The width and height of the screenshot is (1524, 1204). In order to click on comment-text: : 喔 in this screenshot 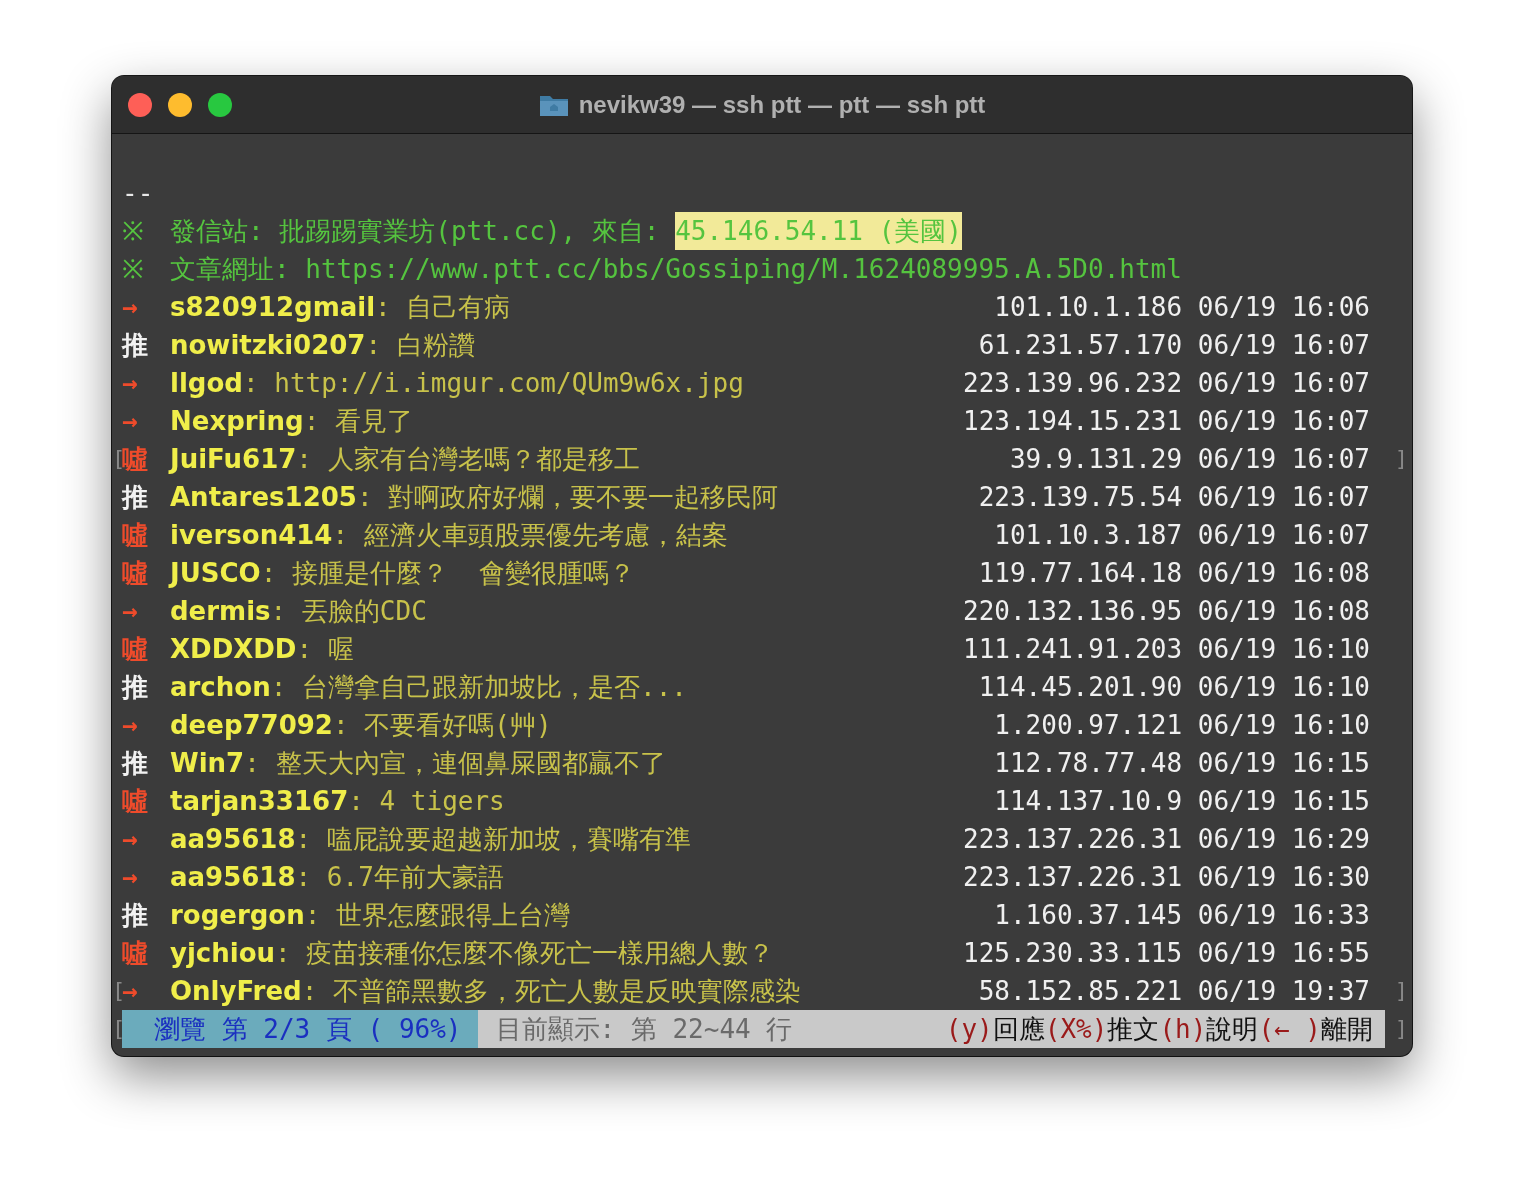, I will do `click(325, 649)`.